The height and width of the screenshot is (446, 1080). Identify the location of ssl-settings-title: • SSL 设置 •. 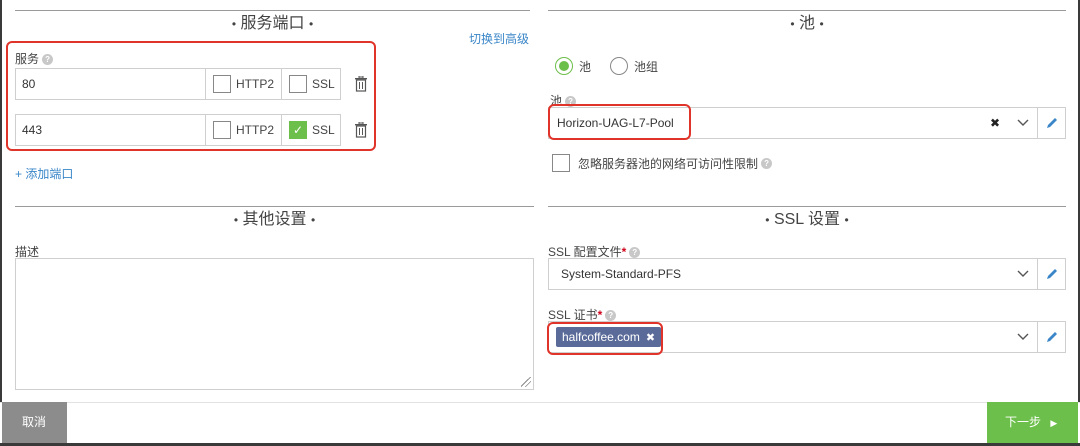
(807, 220).